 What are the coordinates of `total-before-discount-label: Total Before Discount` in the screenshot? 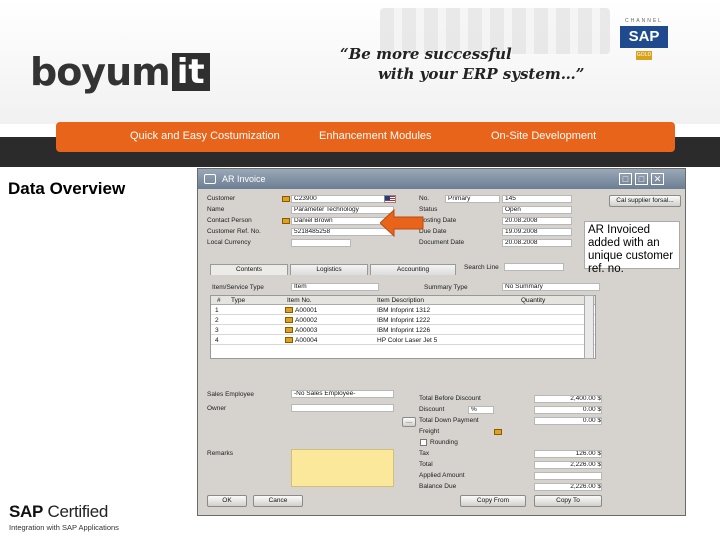 It's located at (450, 398).